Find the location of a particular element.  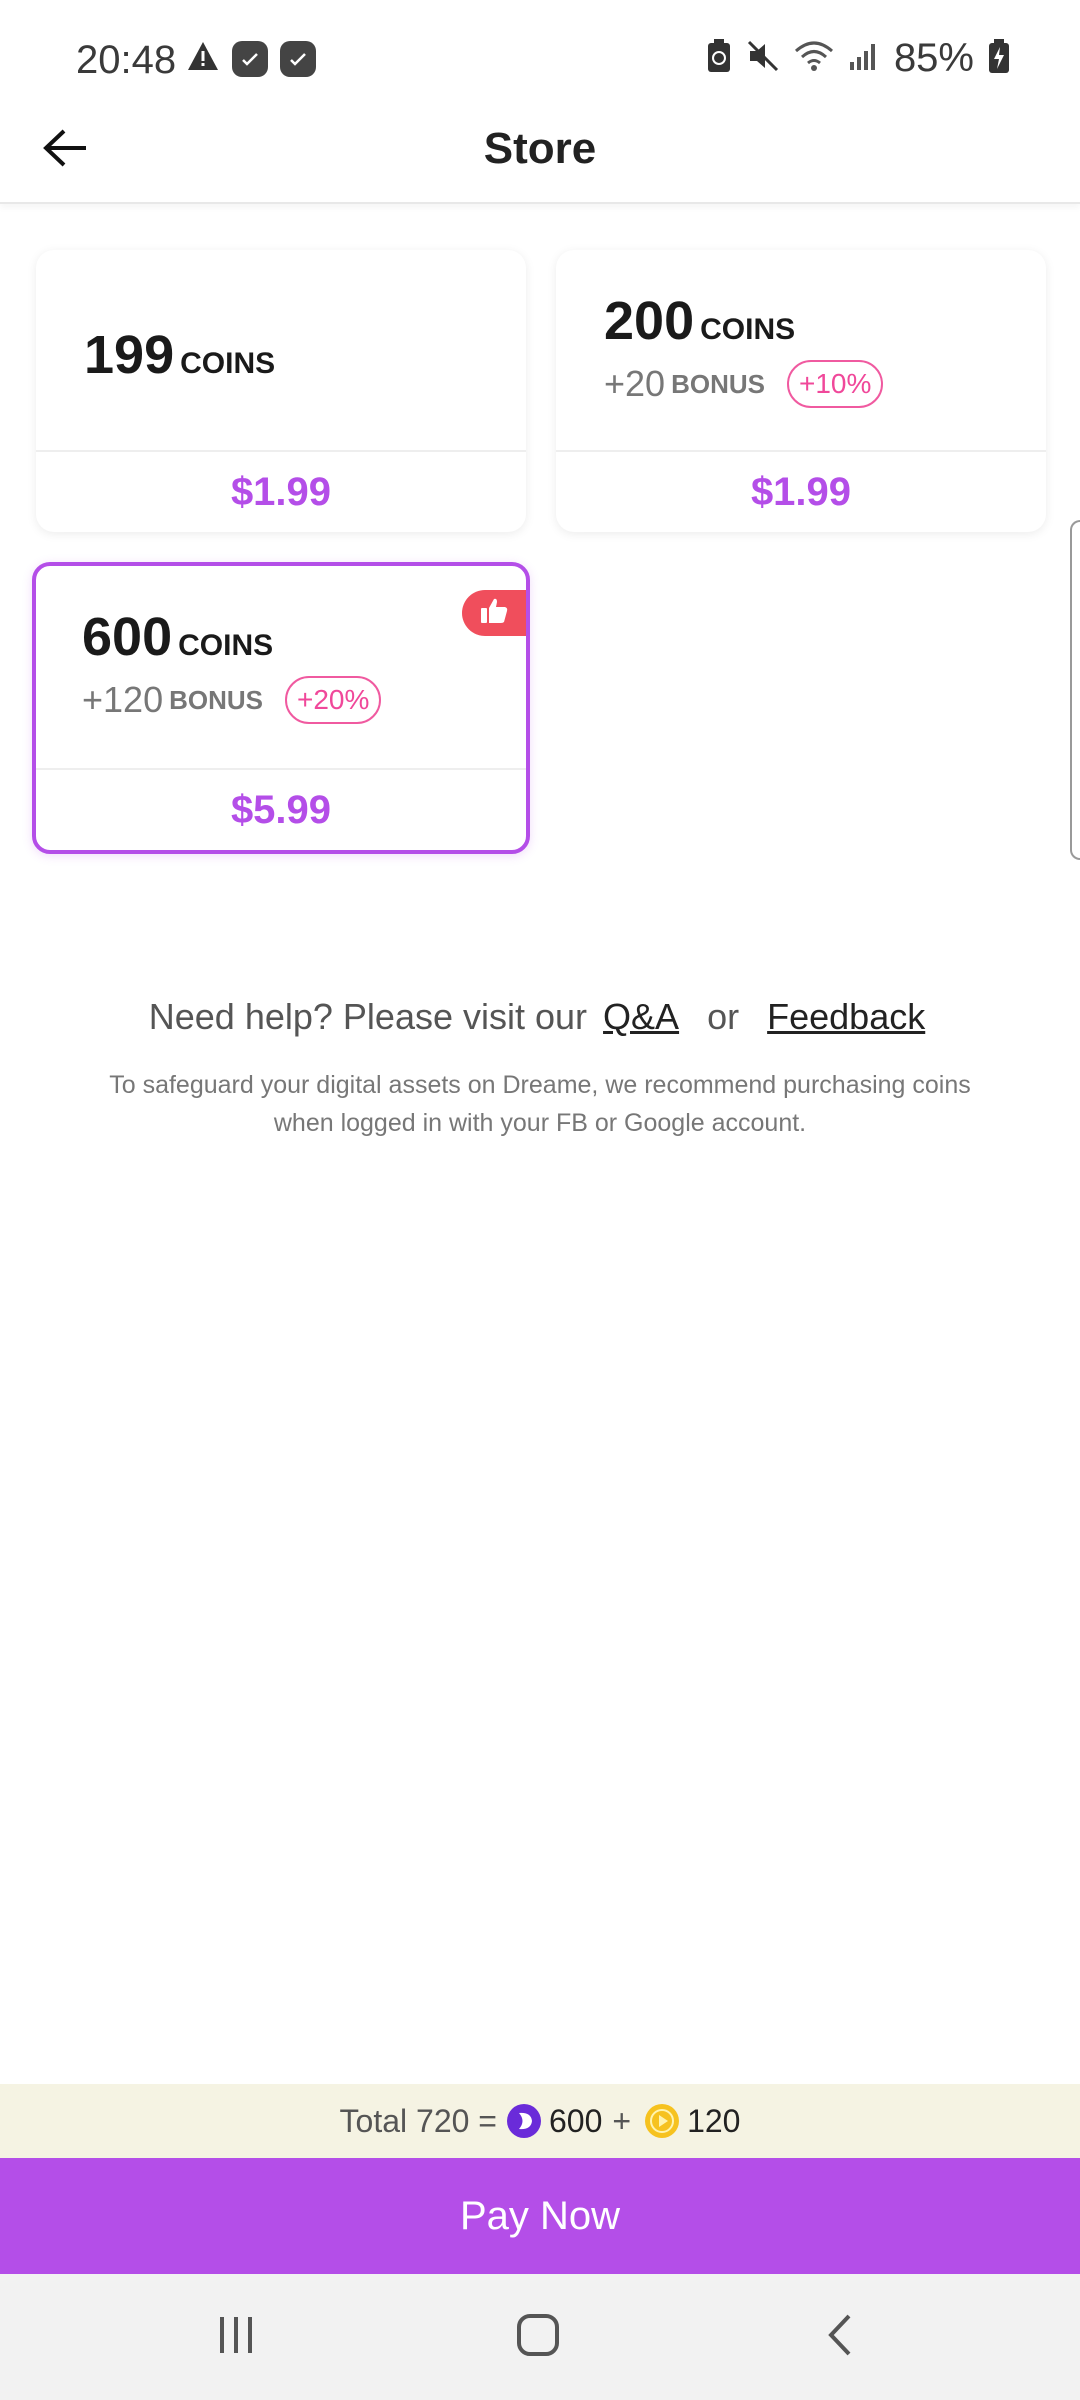

bonus-amount: +120 BONUS +20% is located at coordinates (232, 700).